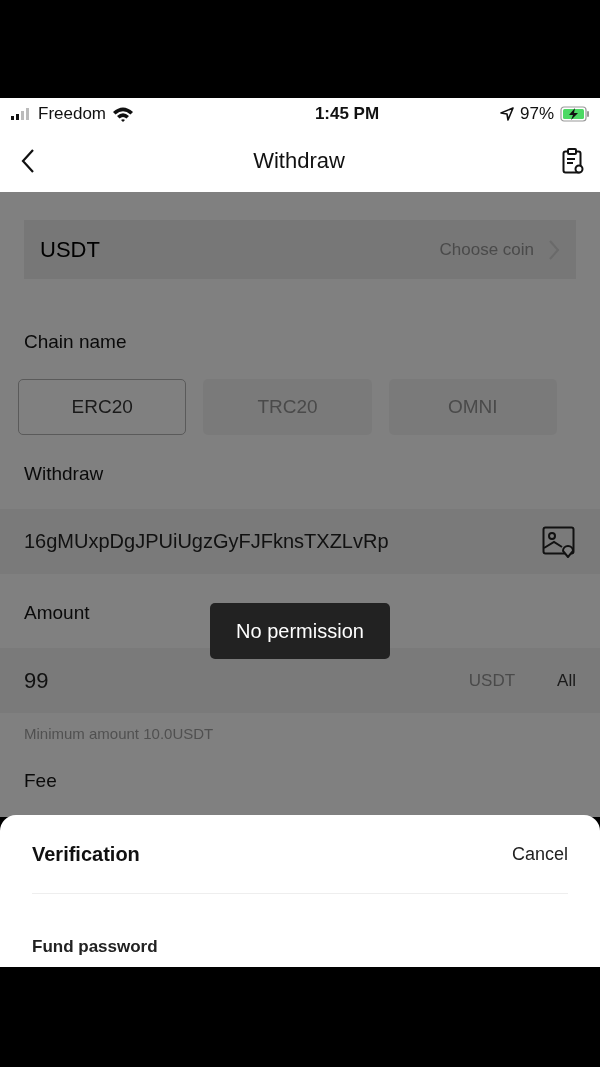 This screenshot has height=1067, width=600. What do you see at coordinates (536, 114) in the screenshot?
I see `battery-percent: 97%` at bounding box center [536, 114].